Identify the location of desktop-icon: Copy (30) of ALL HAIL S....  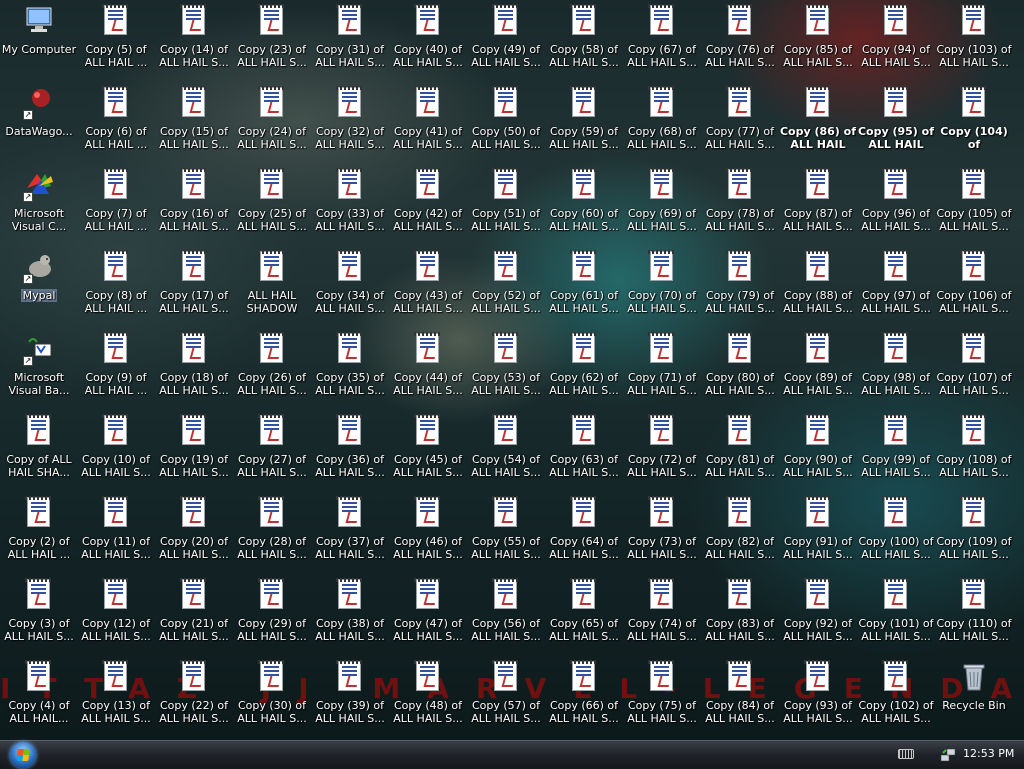
(272, 696).